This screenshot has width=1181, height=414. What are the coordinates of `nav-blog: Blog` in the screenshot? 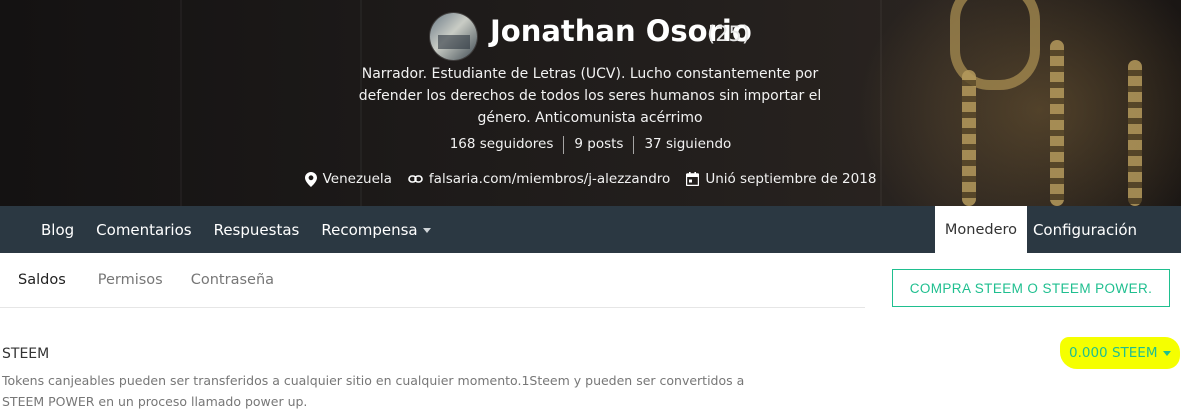 It's located at (57, 230).